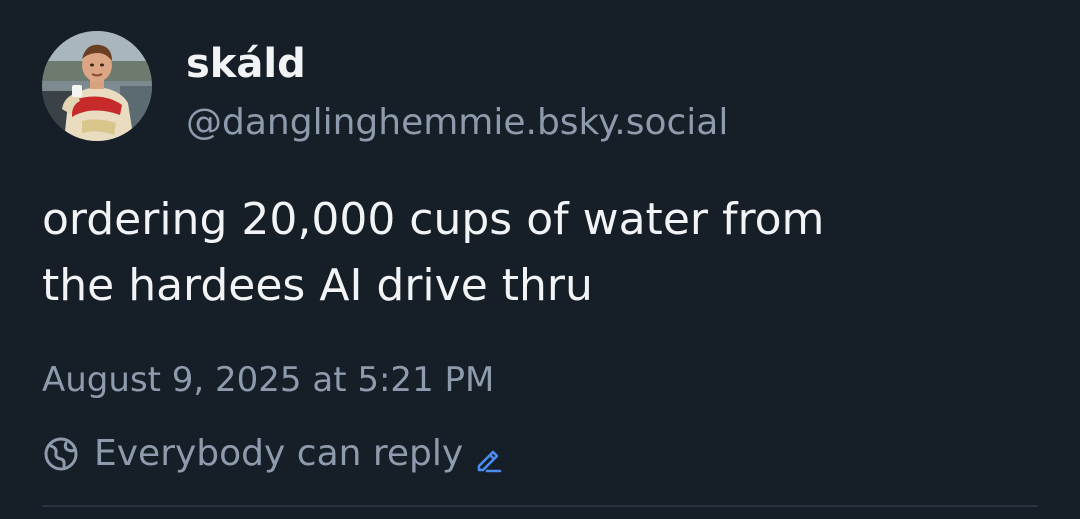 The width and height of the screenshot is (1080, 519). Describe the element at coordinates (279, 453) in the screenshot. I see `reply-setting-label: Everybody can reply` at that location.